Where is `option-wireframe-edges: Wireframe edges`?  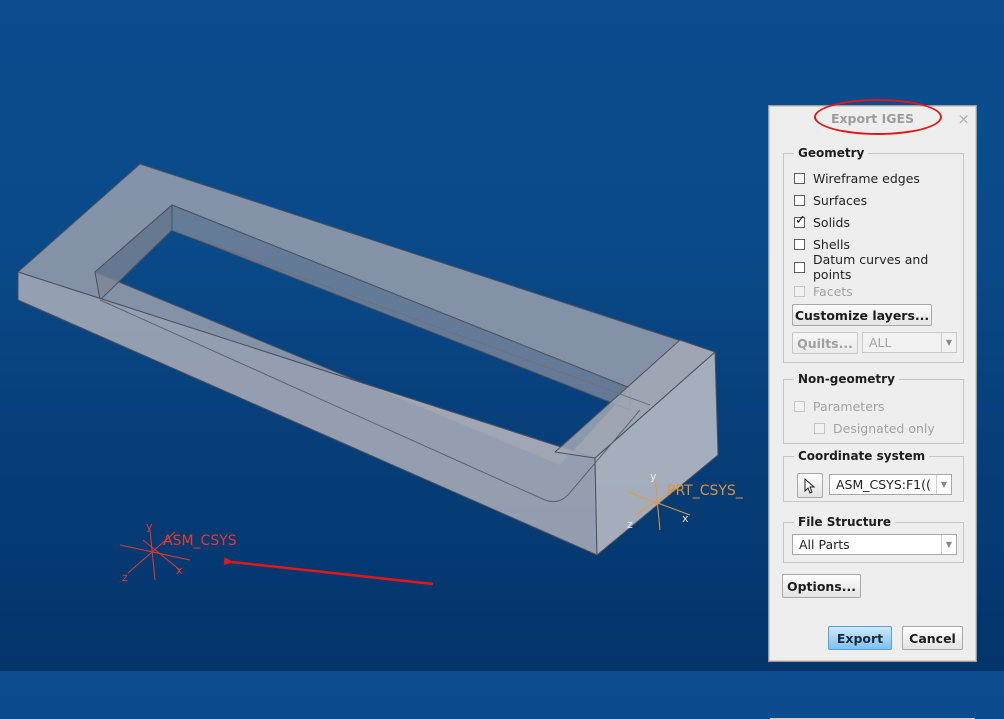
option-wireframe-edges: Wireframe edges is located at coordinates (857, 178).